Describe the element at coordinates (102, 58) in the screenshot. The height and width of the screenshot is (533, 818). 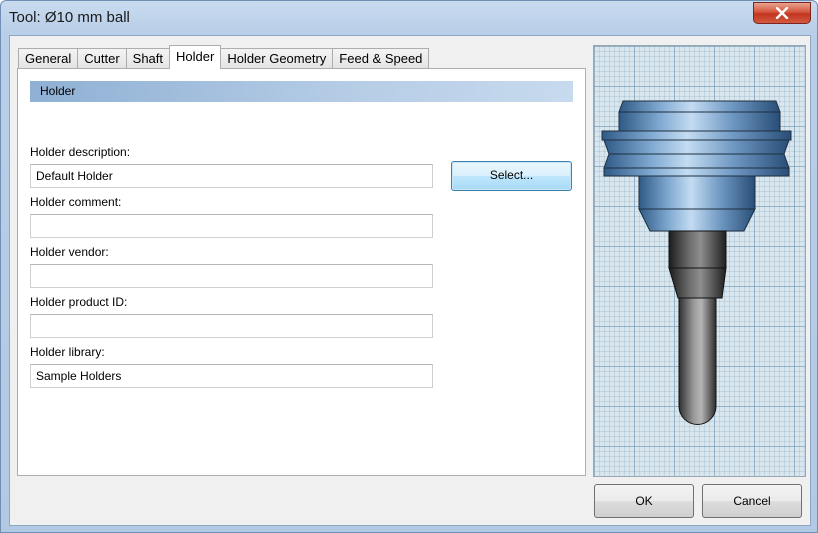
I see `tab-cutter: Cutter` at that location.